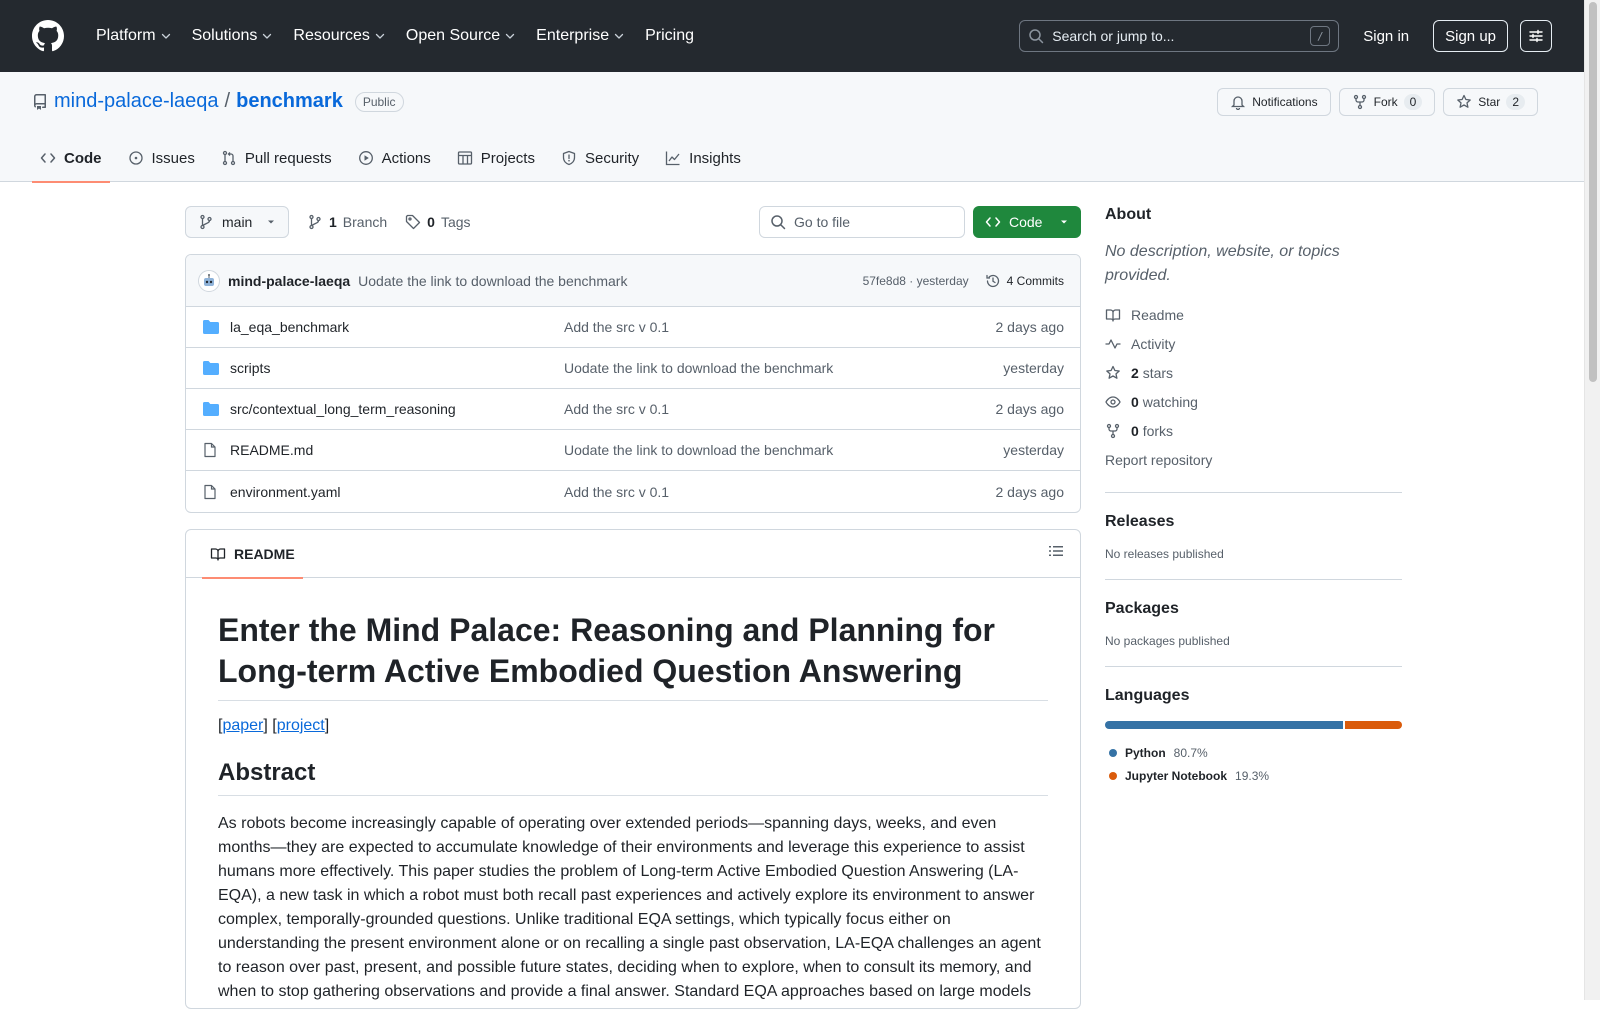  I want to click on language-name: Python, so click(1145, 752).